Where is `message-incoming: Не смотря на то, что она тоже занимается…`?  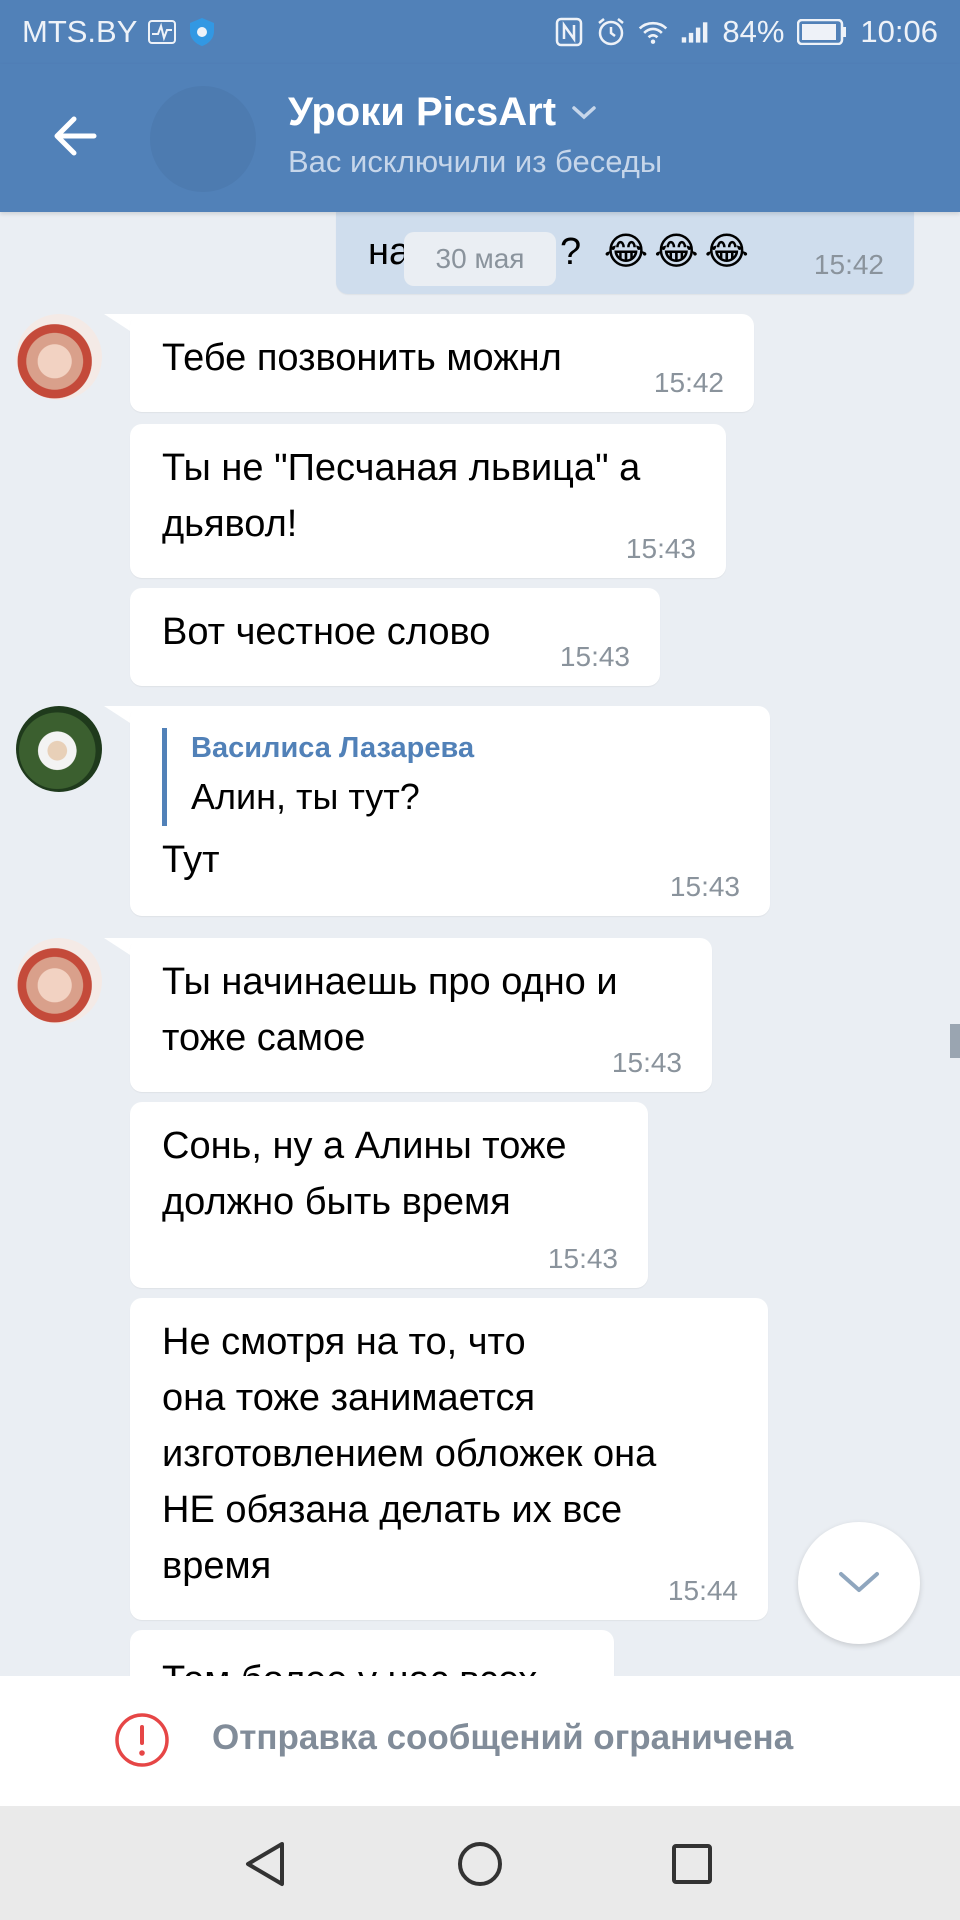
message-incoming: Не смотря на то, что она тоже занимается… is located at coordinates (449, 1459).